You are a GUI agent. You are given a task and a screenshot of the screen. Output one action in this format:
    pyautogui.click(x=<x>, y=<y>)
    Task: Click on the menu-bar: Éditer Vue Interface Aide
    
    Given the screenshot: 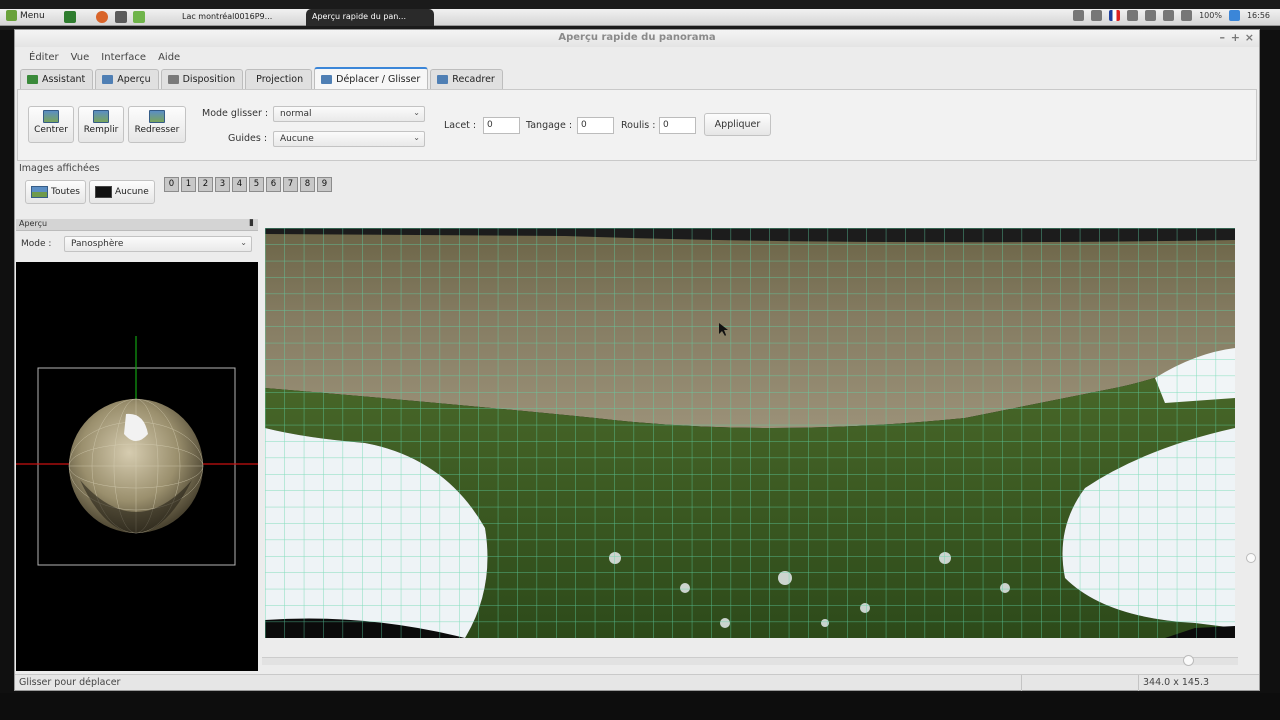 What is the action you would take?
    pyautogui.click(x=97, y=57)
    